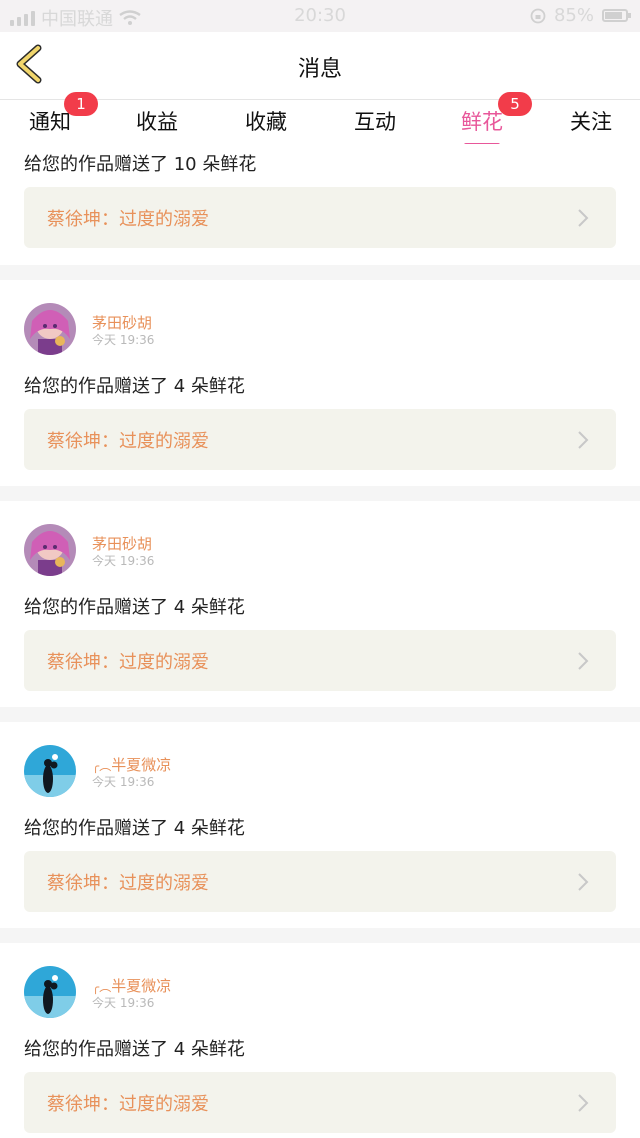  I want to click on message-text: 给您的作品赠送了 10 朵鲜花, so click(140, 164).